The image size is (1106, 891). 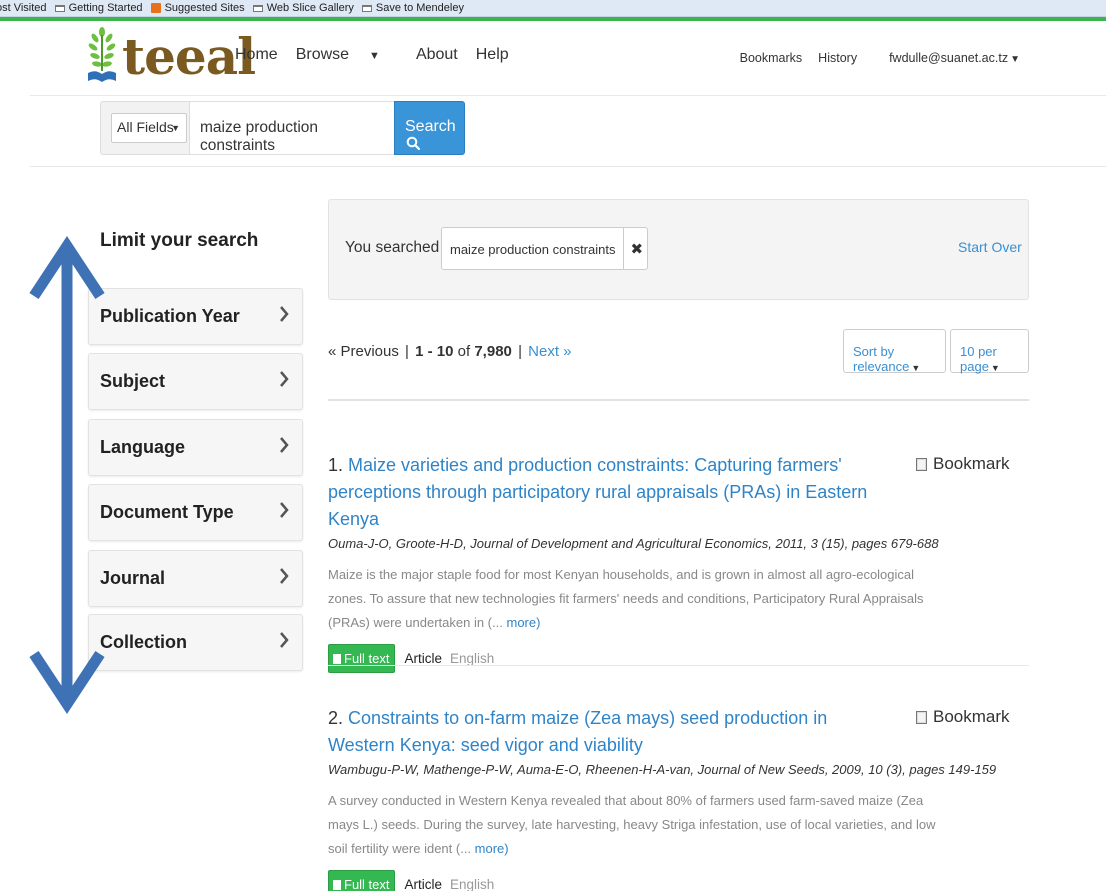 What do you see at coordinates (256, 55) in the screenshot?
I see `nav-home: Home` at bounding box center [256, 55].